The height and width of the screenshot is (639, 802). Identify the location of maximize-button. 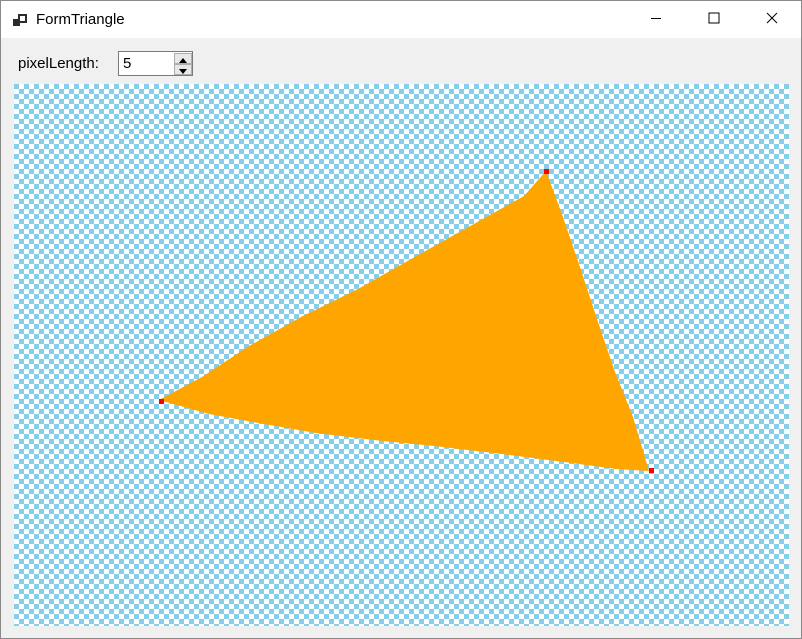
(714, 19).